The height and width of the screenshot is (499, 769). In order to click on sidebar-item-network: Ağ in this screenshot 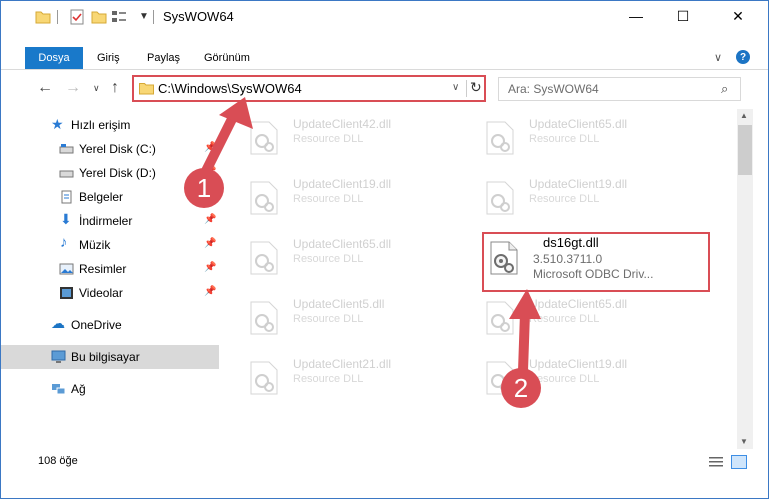, I will do `click(110, 389)`.